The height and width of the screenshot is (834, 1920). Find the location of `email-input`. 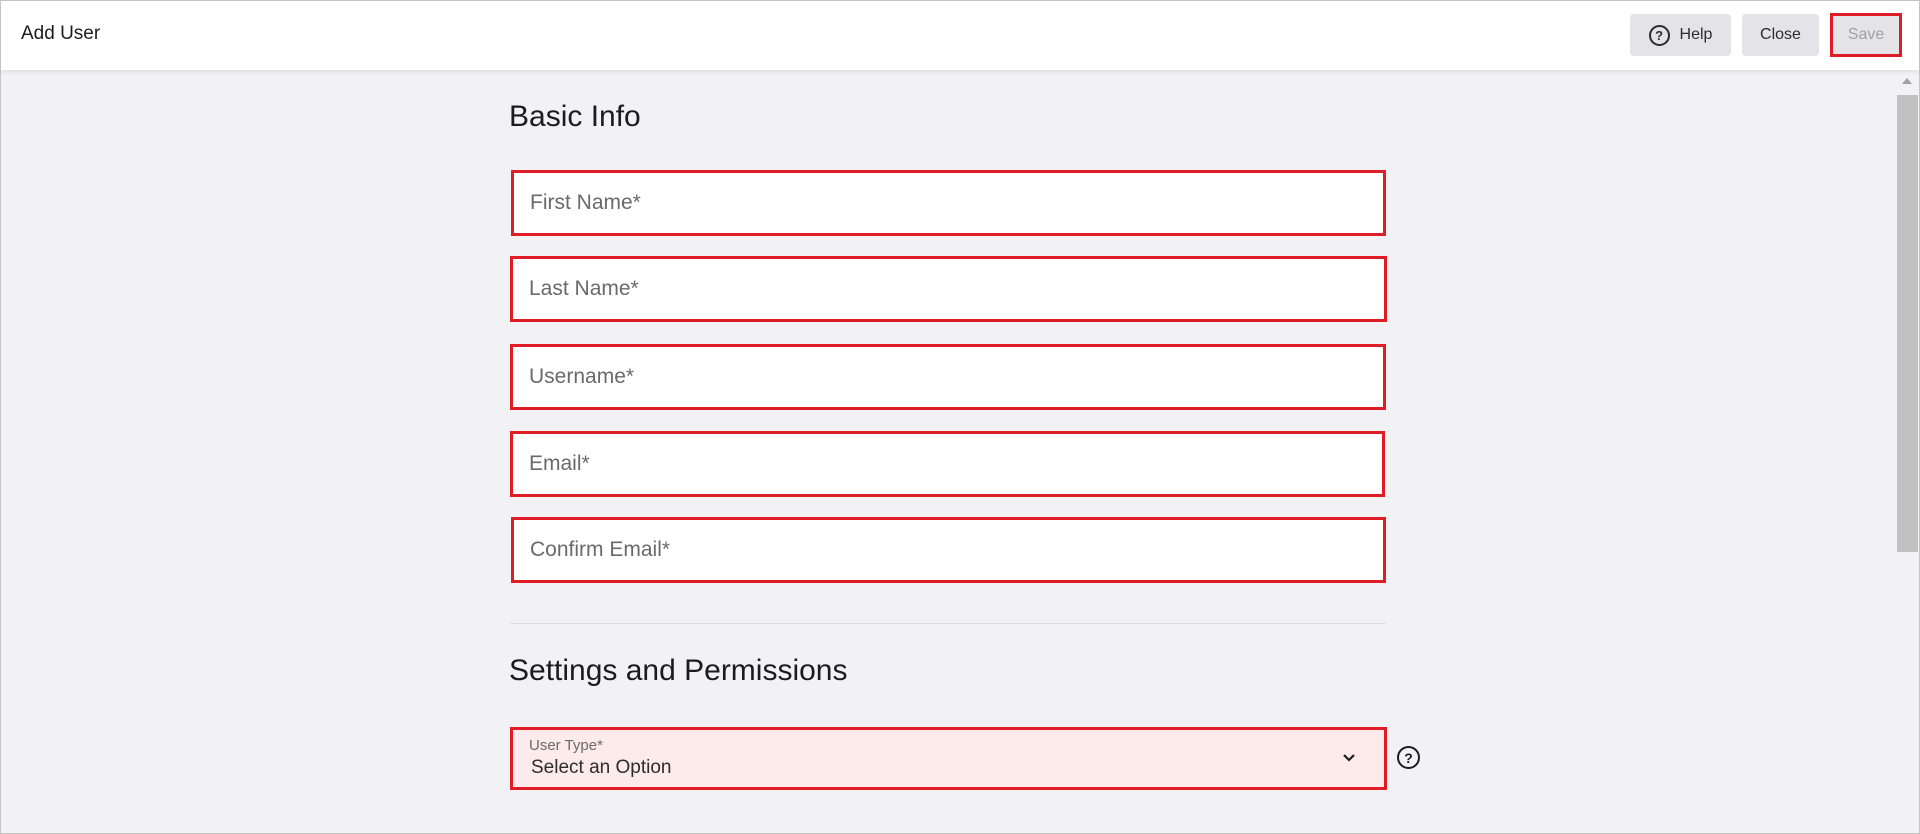

email-input is located at coordinates (947, 464).